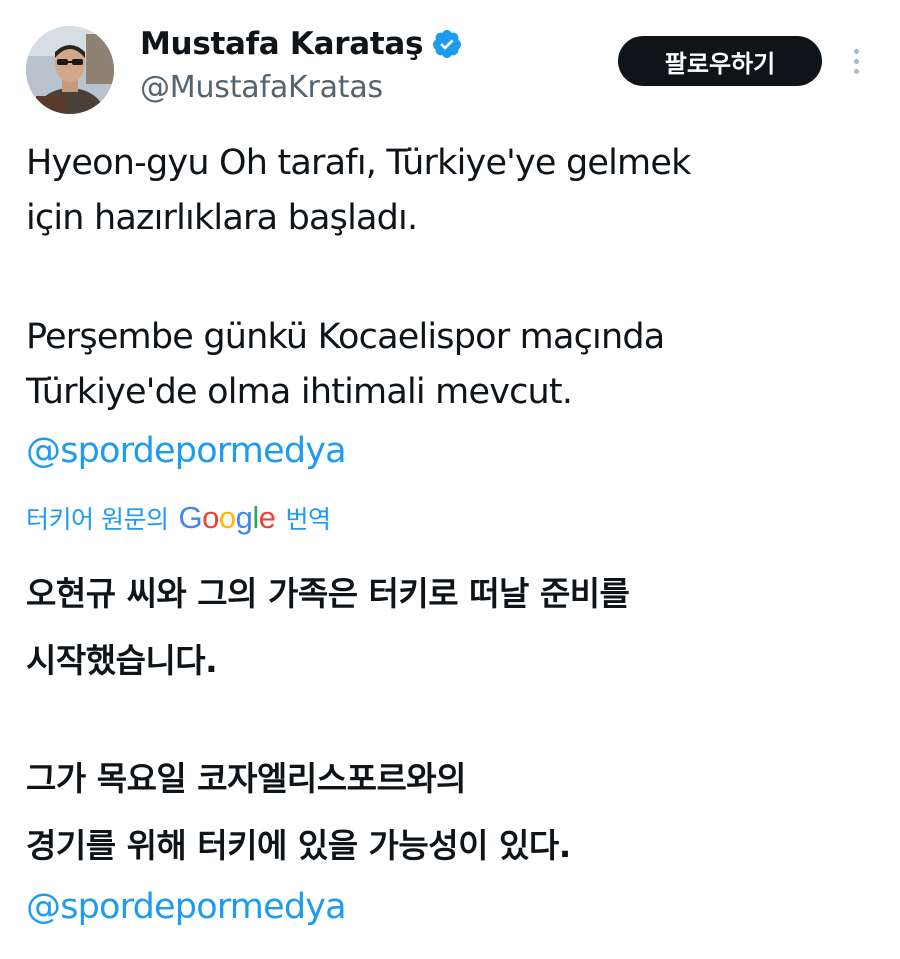 The image size is (900, 959). Describe the element at coordinates (328, 593) in the screenshot. I see `translated-text-line: 오현규 씨와 그의 가족은 터키로 떠날 준비를` at that location.